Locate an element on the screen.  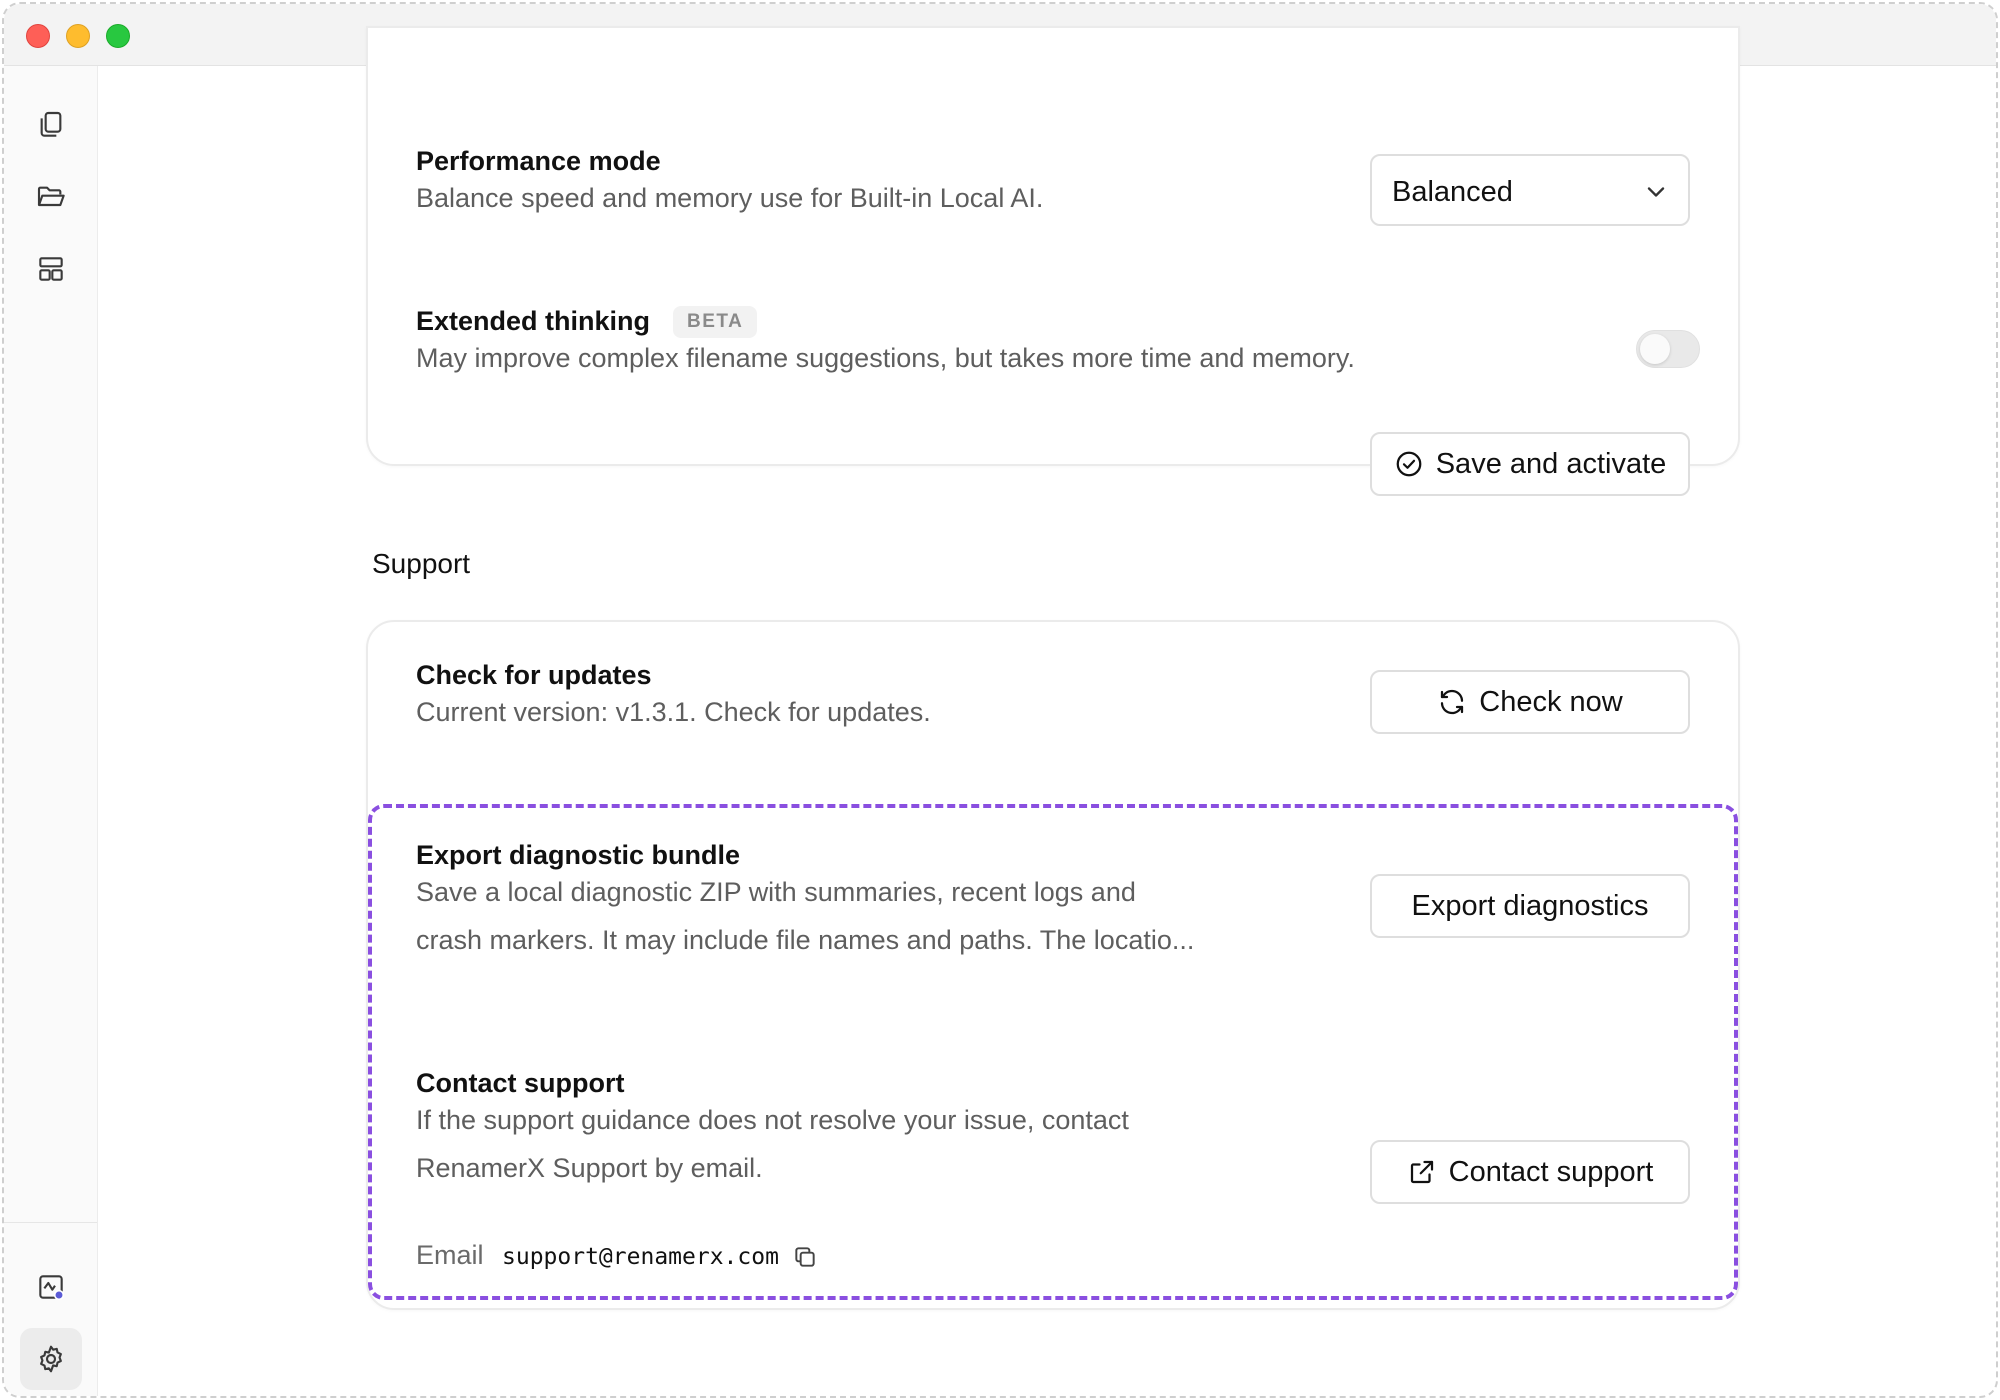
sidebar-item-folders is located at coordinates (51, 197).